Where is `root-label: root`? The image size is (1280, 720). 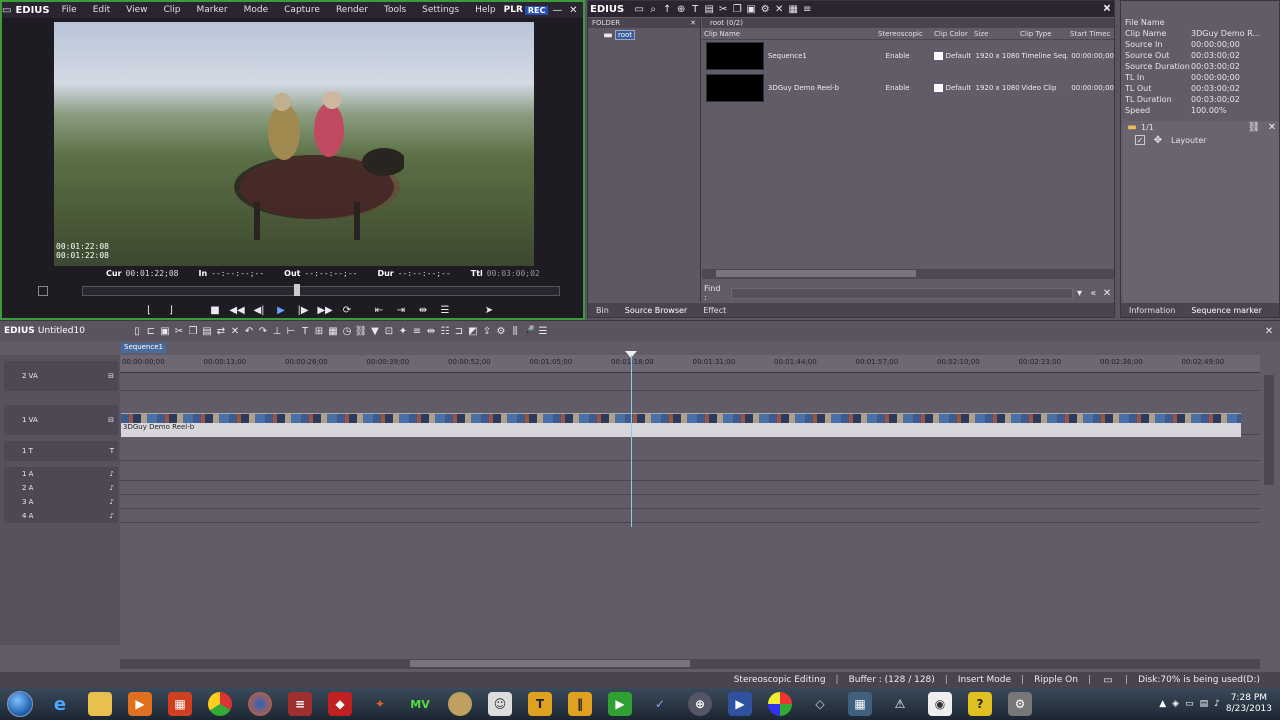 root-label: root is located at coordinates (625, 35).